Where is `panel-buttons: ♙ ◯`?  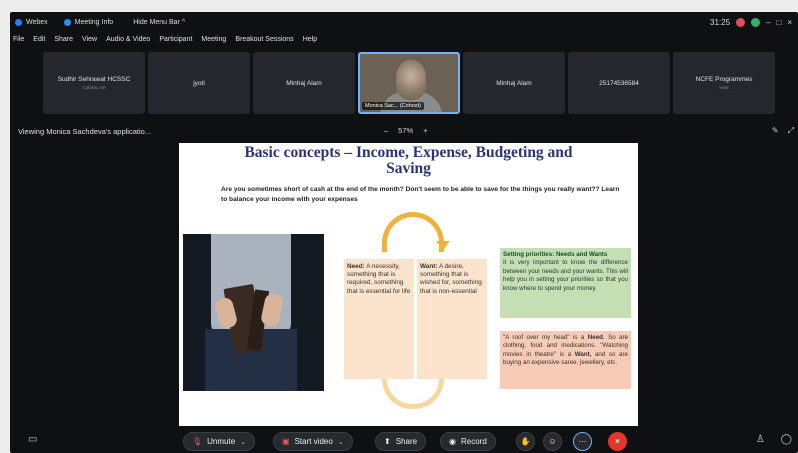
panel-buttons: ♙ ◯ is located at coordinates (774, 439).